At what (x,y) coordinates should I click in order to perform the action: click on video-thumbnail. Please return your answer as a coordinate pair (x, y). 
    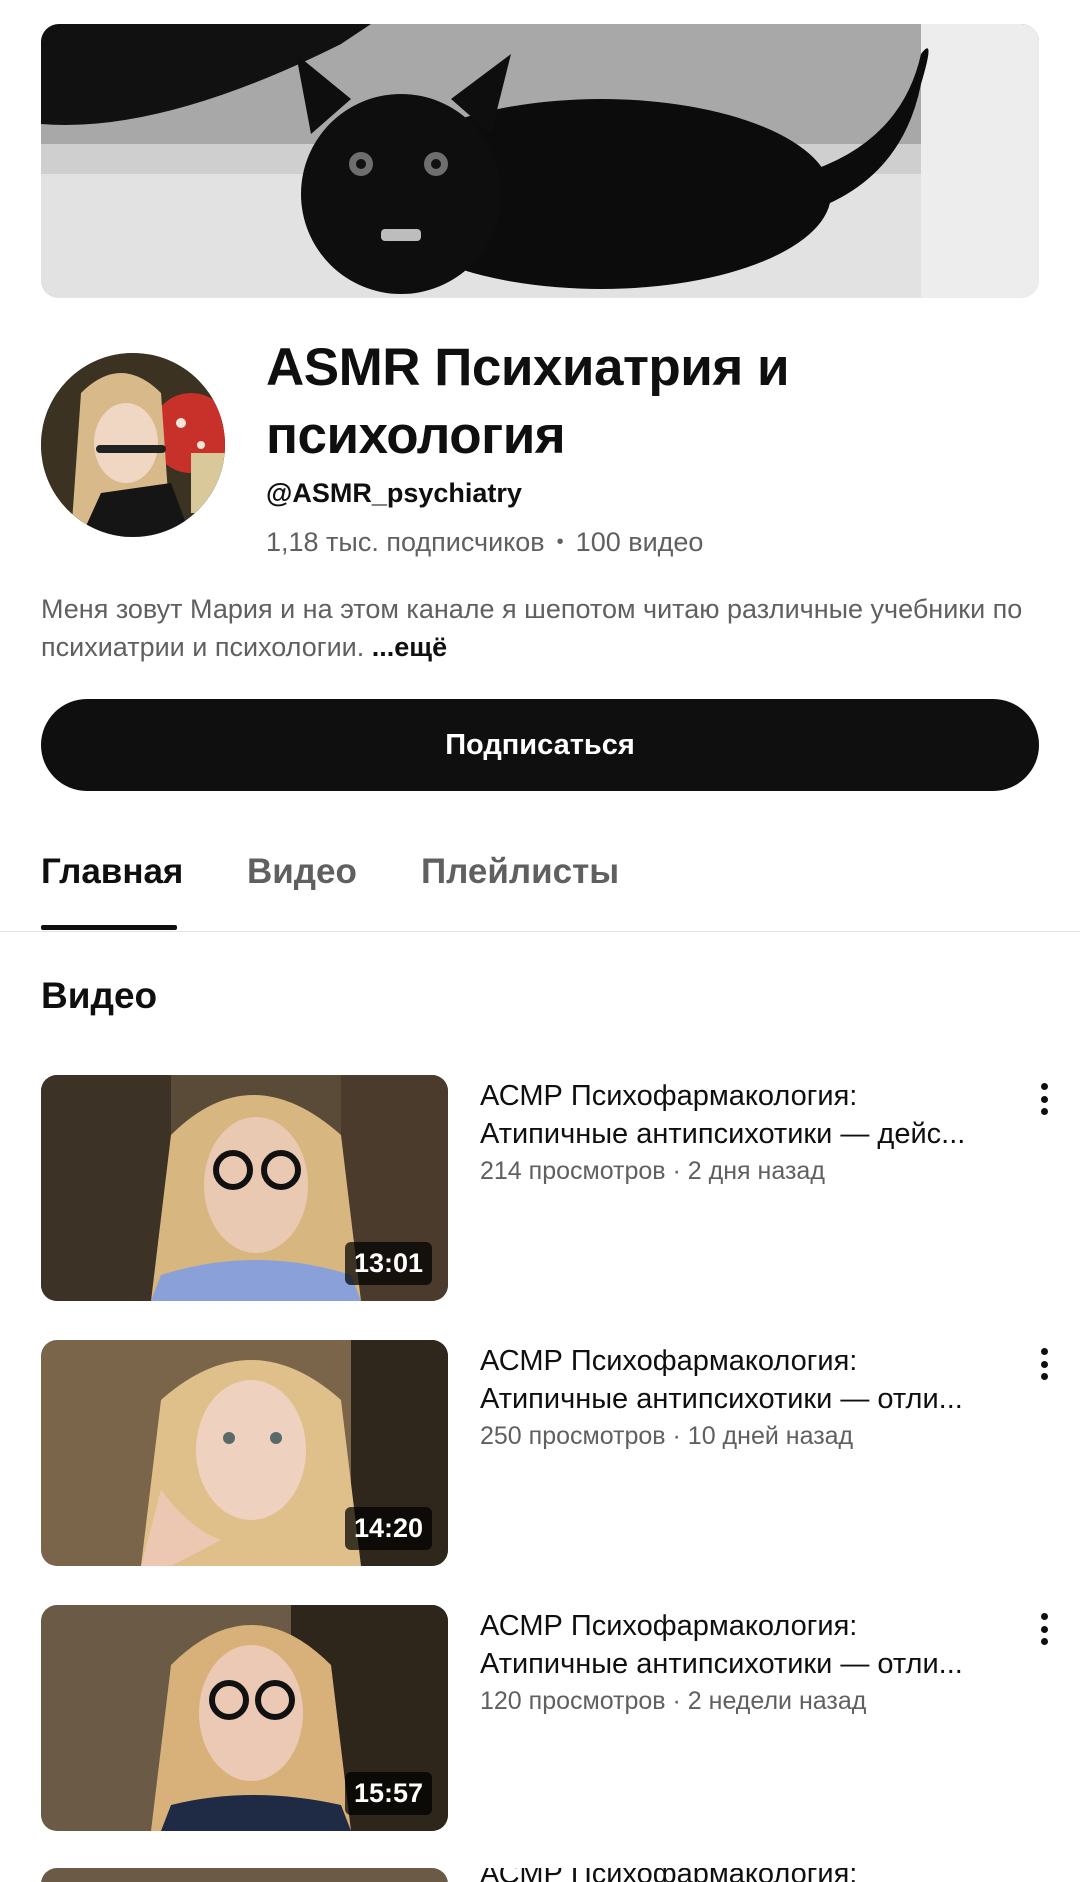
    Looking at the image, I should click on (244, 1875).